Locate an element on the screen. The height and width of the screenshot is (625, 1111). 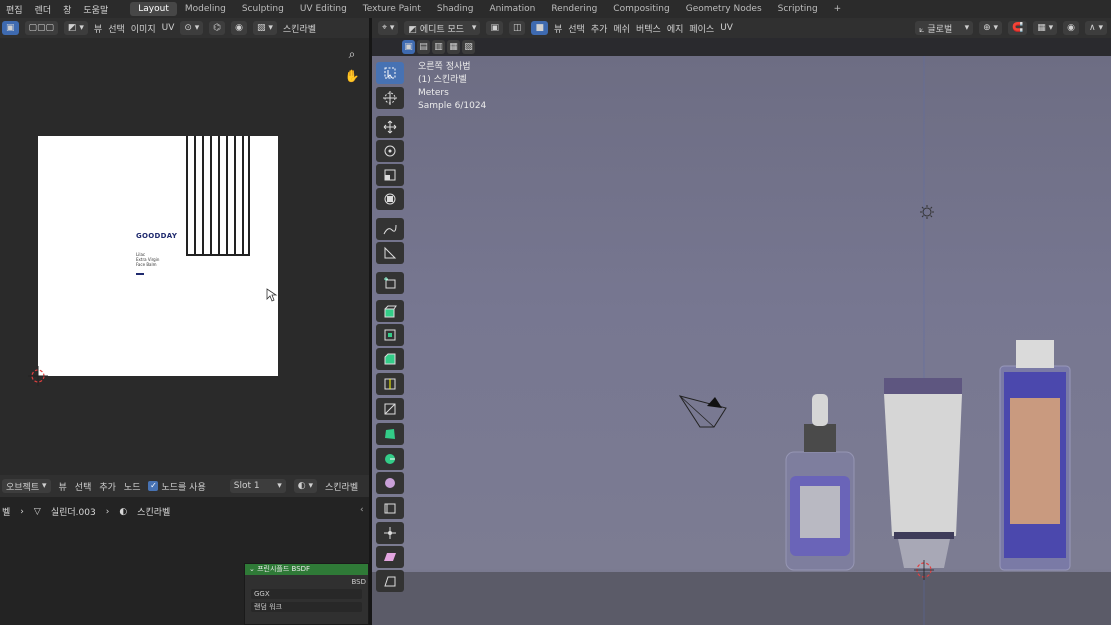
loop-cut-icon is located at coordinates (390, 384).